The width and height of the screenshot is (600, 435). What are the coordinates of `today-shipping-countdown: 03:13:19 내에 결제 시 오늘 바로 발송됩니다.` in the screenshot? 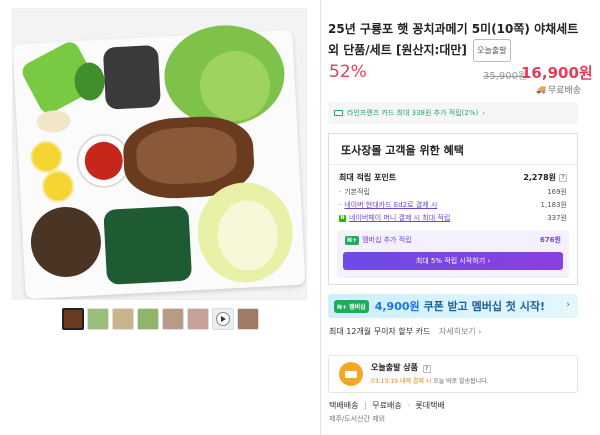 It's located at (430, 380).